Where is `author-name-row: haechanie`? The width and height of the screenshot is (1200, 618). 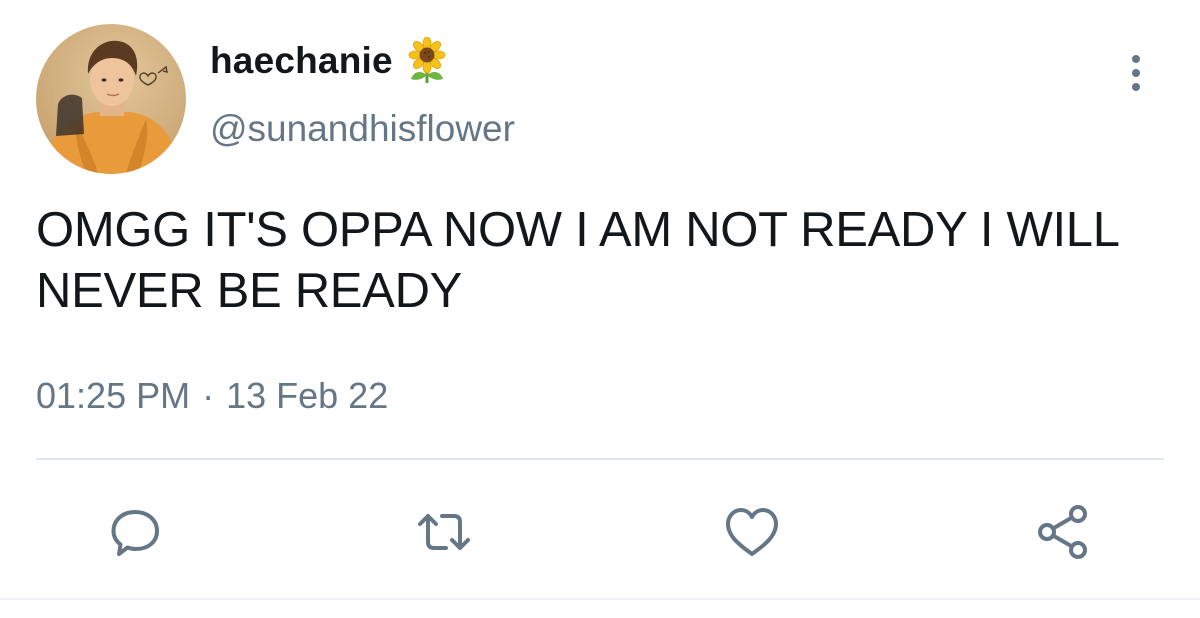 author-name-row: haechanie is located at coordinates (329, 61).